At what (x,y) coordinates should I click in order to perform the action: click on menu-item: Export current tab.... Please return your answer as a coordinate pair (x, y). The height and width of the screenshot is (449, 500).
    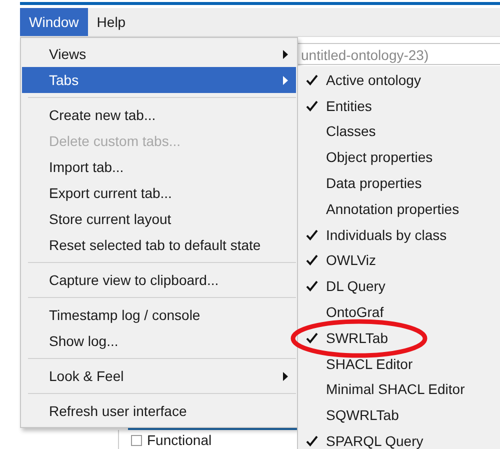
    Looking at the image, I should click on (159, 193).